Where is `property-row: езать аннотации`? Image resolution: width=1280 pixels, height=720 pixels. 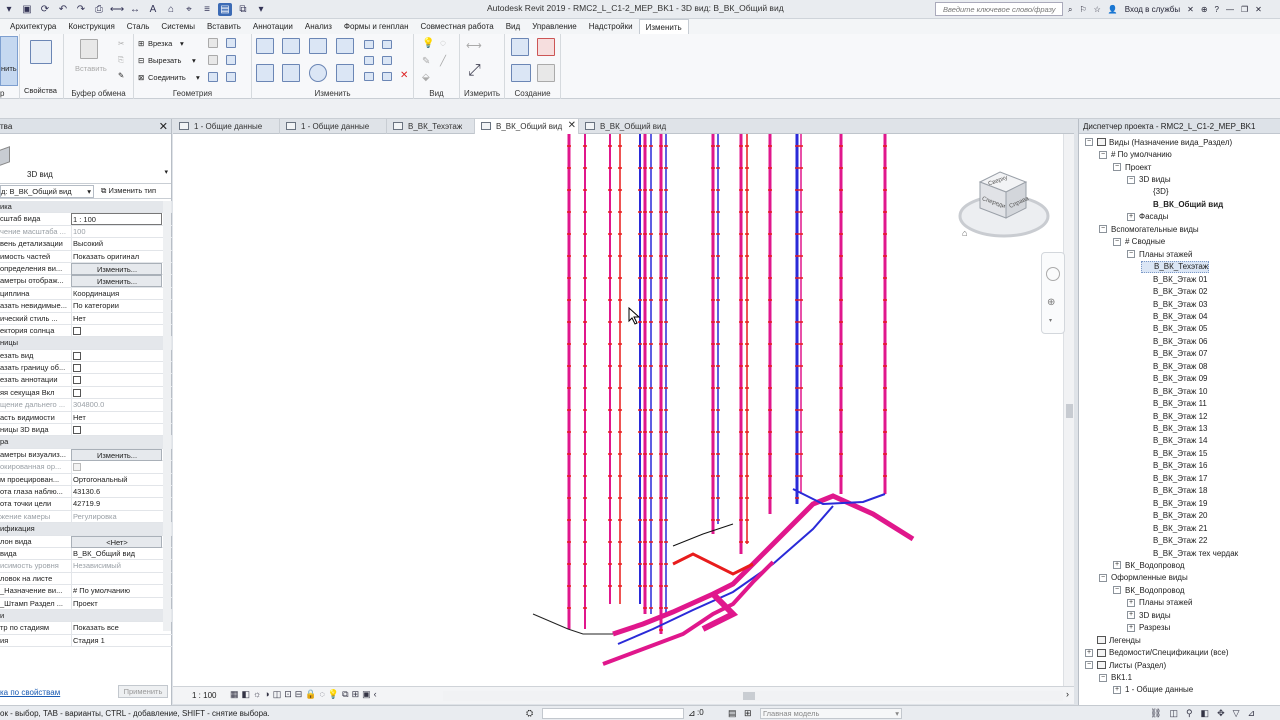
property-row: езать аннотации is located at coordinates (86, 380).